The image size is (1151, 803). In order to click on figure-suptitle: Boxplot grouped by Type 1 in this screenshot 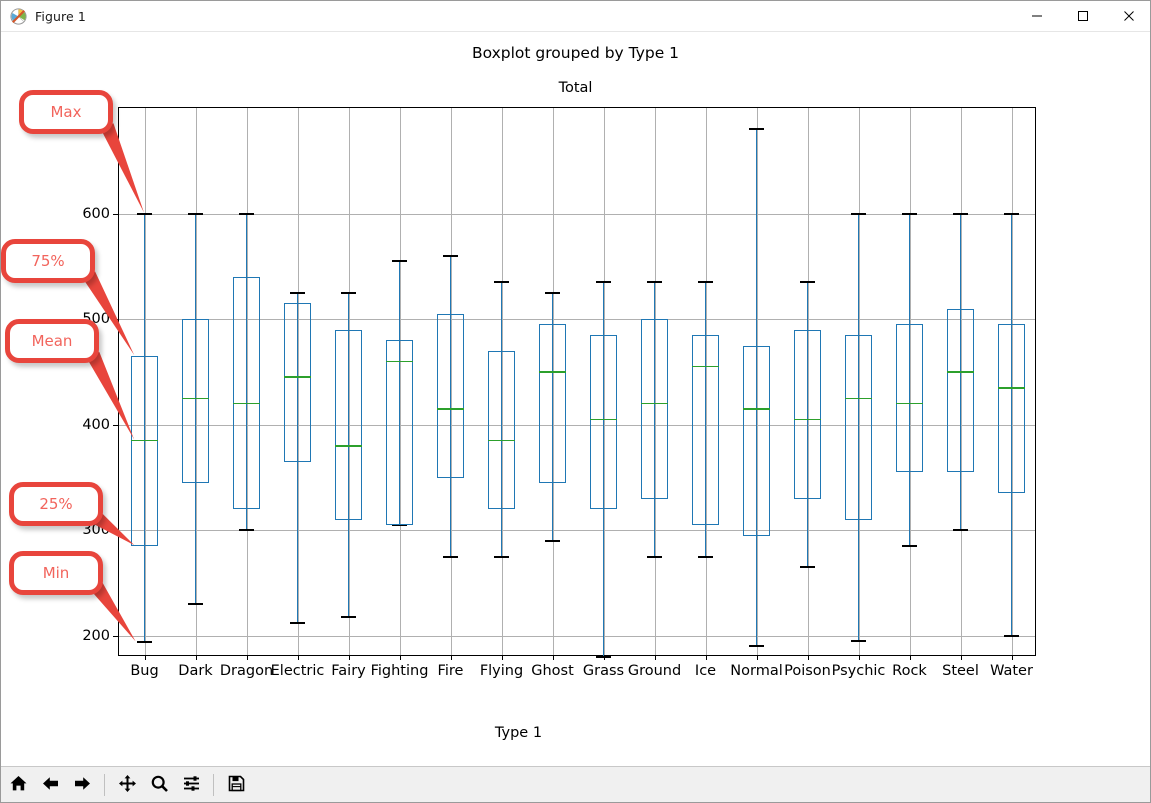, I will do `click(575, 53)`.